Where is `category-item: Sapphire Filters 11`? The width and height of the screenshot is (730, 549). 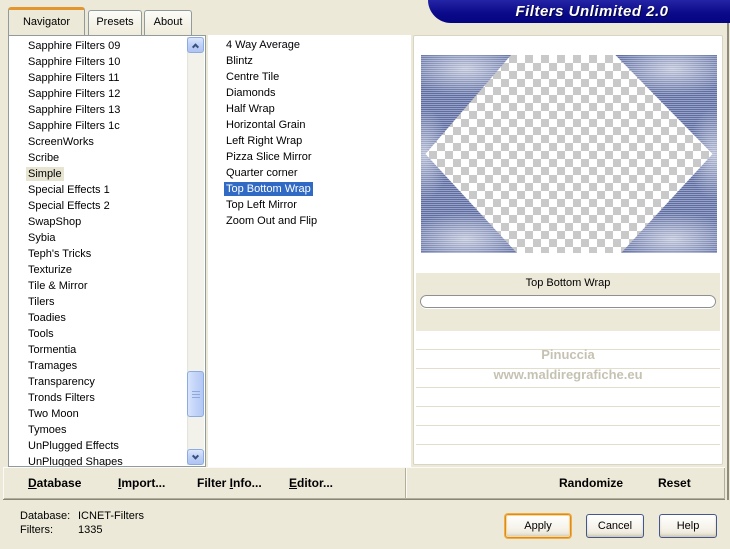 category-item: Sapphire Filters 11 is located at coordinates (106, 78).